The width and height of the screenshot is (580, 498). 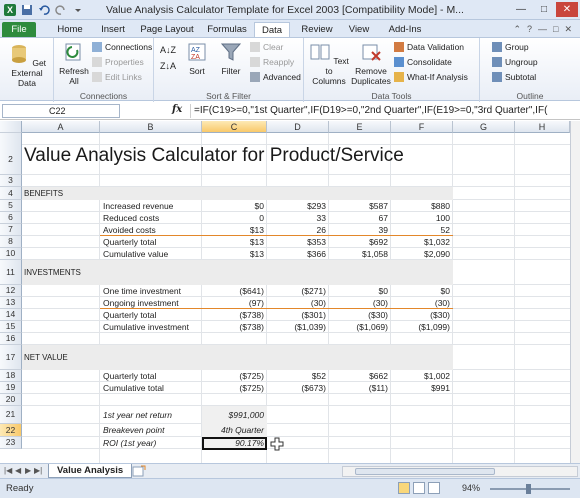 I want to click on edit-links-button: Edit Links, so click(x=117, y=77).